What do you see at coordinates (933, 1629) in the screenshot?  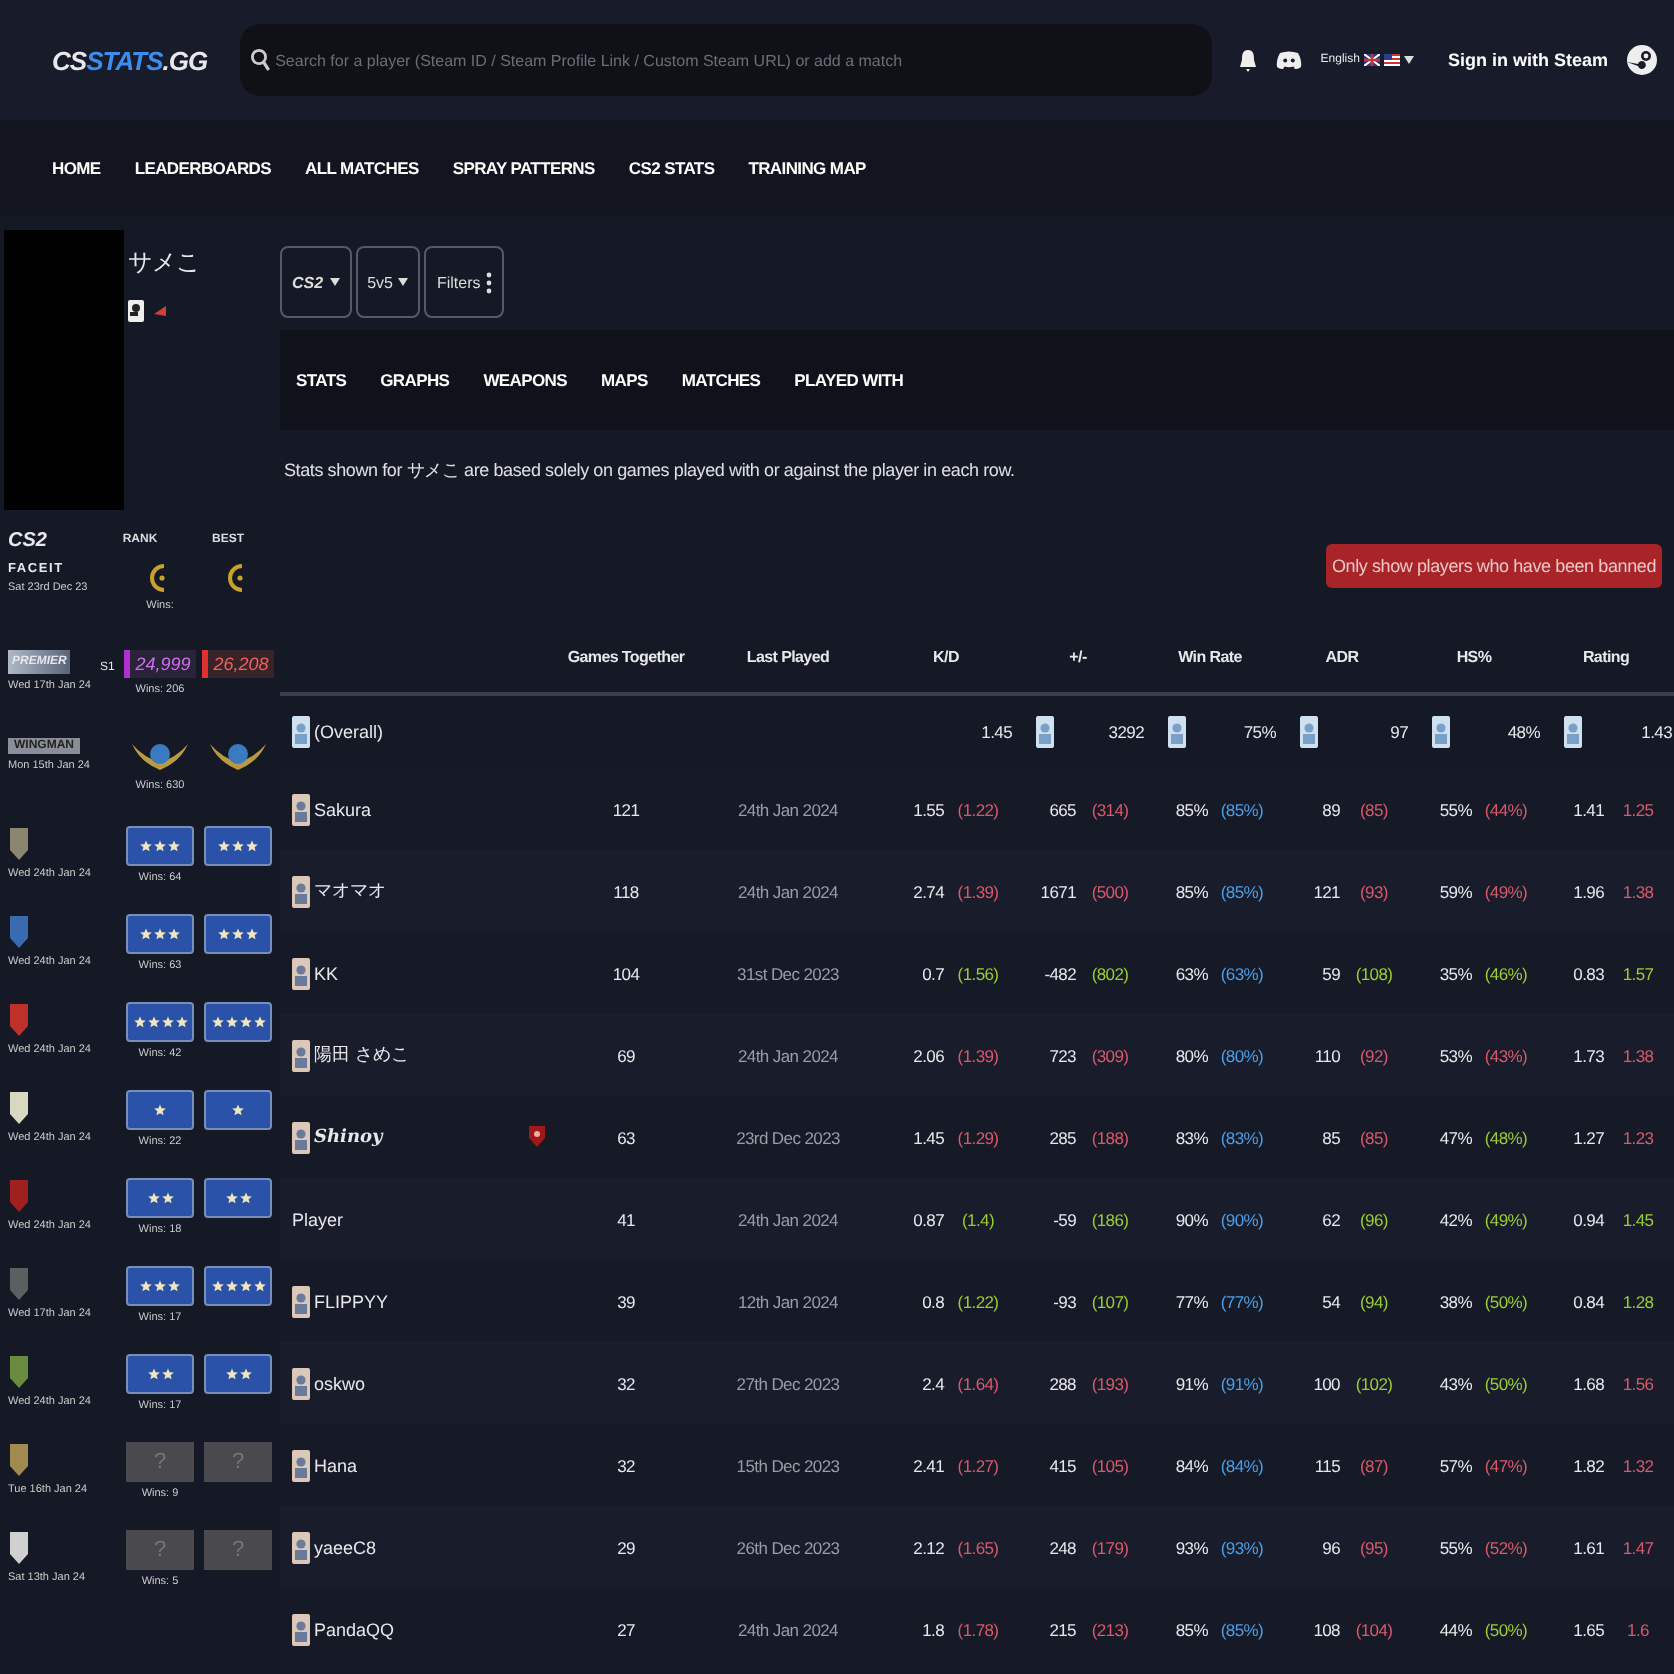 I see `stat-value: 1.8` at bounding box center [933, 1629].